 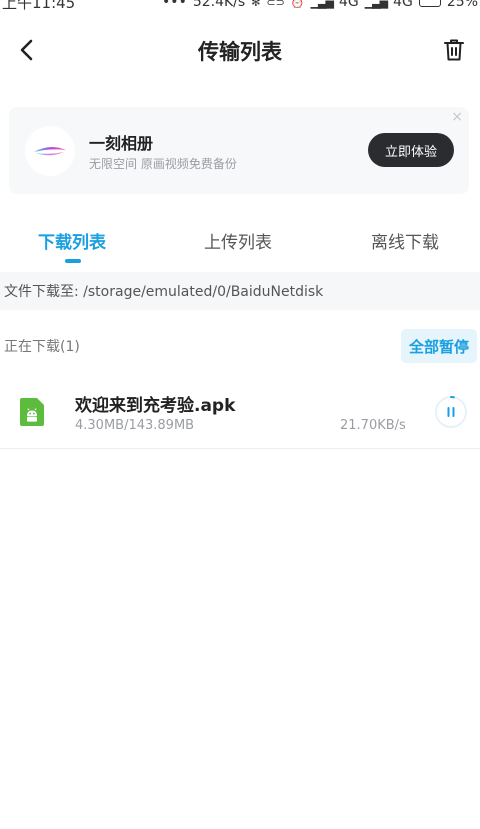 I want to click on network-speed: 52.4K/s, so click(x=219, y=5).